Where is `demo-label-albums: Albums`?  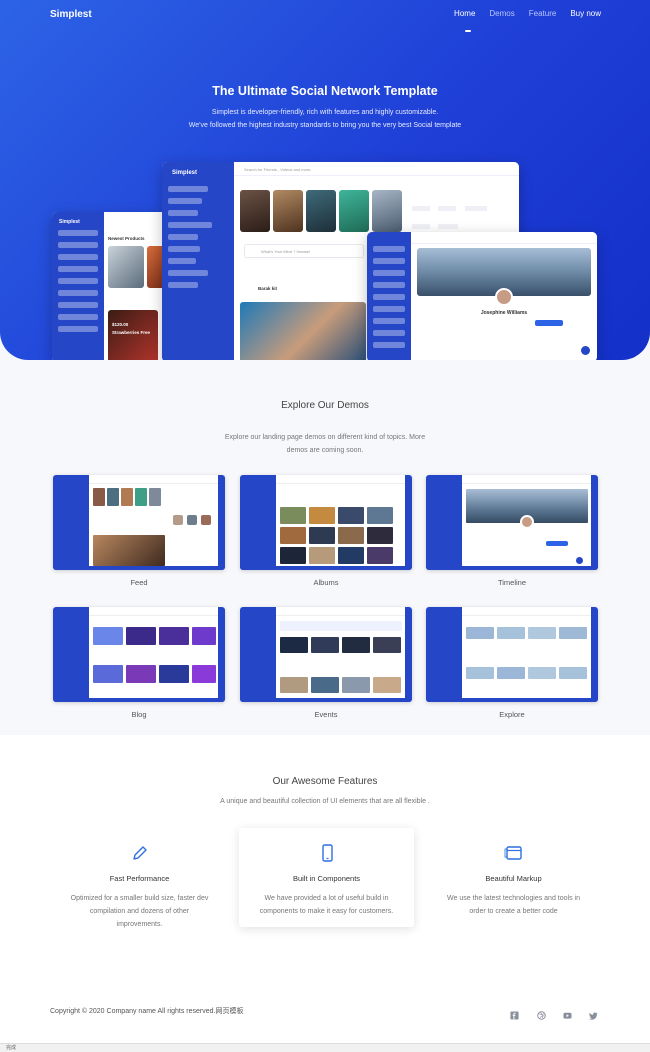
demo-label-albums: Albums is located at coordinates (326, 582).